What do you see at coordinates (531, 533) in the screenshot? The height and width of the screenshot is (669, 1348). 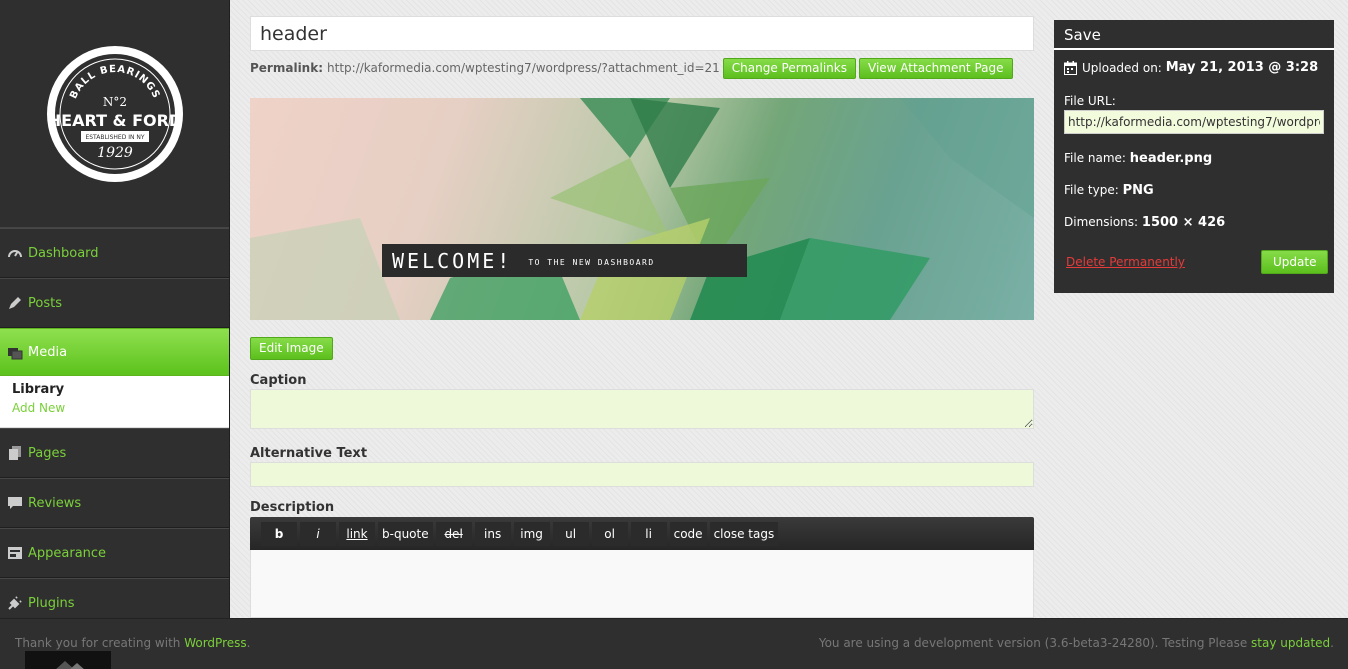 I see `quicktag-img-button: img` at bounding box center [531, 533].